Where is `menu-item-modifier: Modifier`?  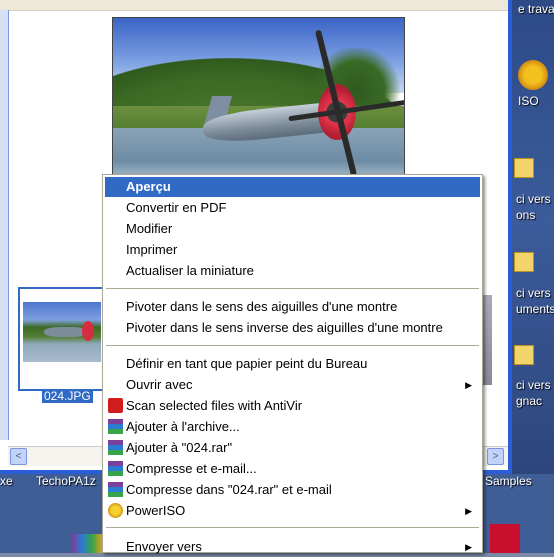
menu-item-modifier: Modifier is located at coordinates (292, 229).